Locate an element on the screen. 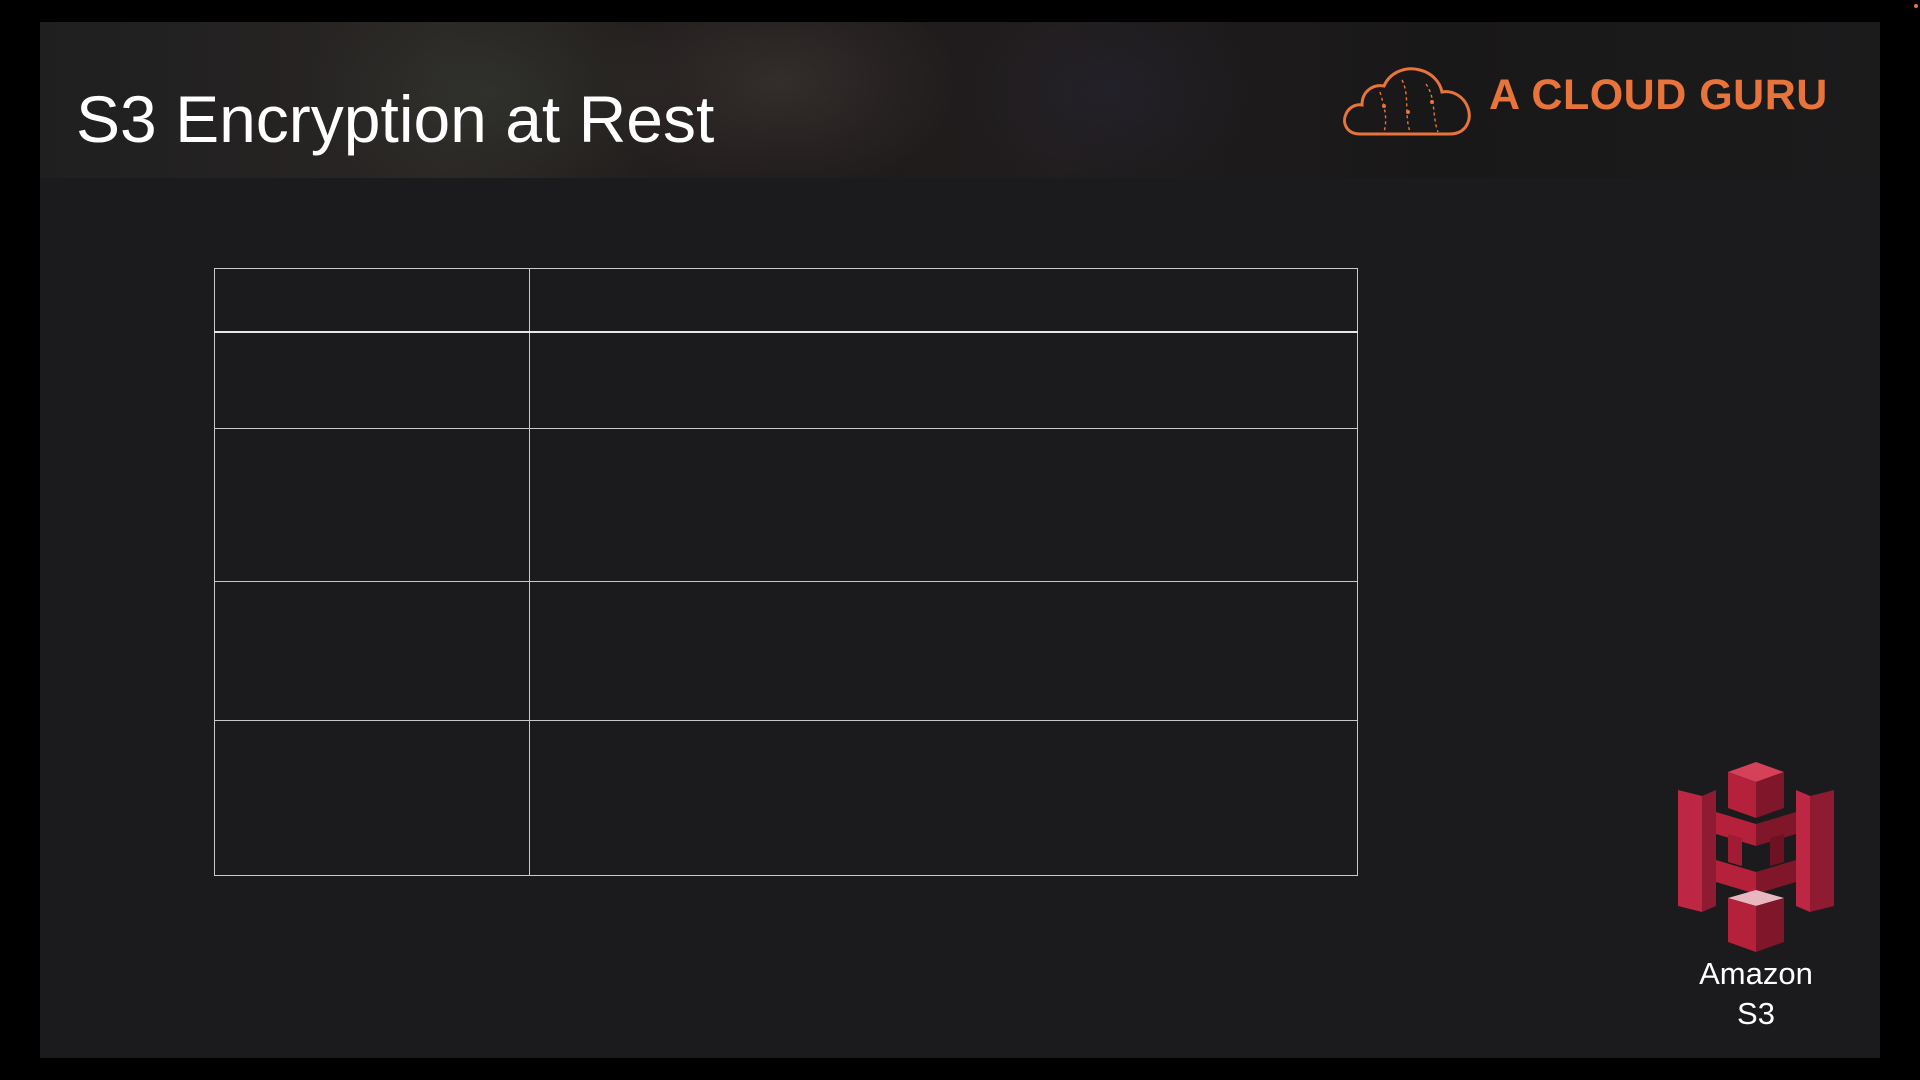 Image resolution: width=1920 pixels, height=1080 pixels. brand-name: A CLOUD GURU is located at coordinates (1658, 95).